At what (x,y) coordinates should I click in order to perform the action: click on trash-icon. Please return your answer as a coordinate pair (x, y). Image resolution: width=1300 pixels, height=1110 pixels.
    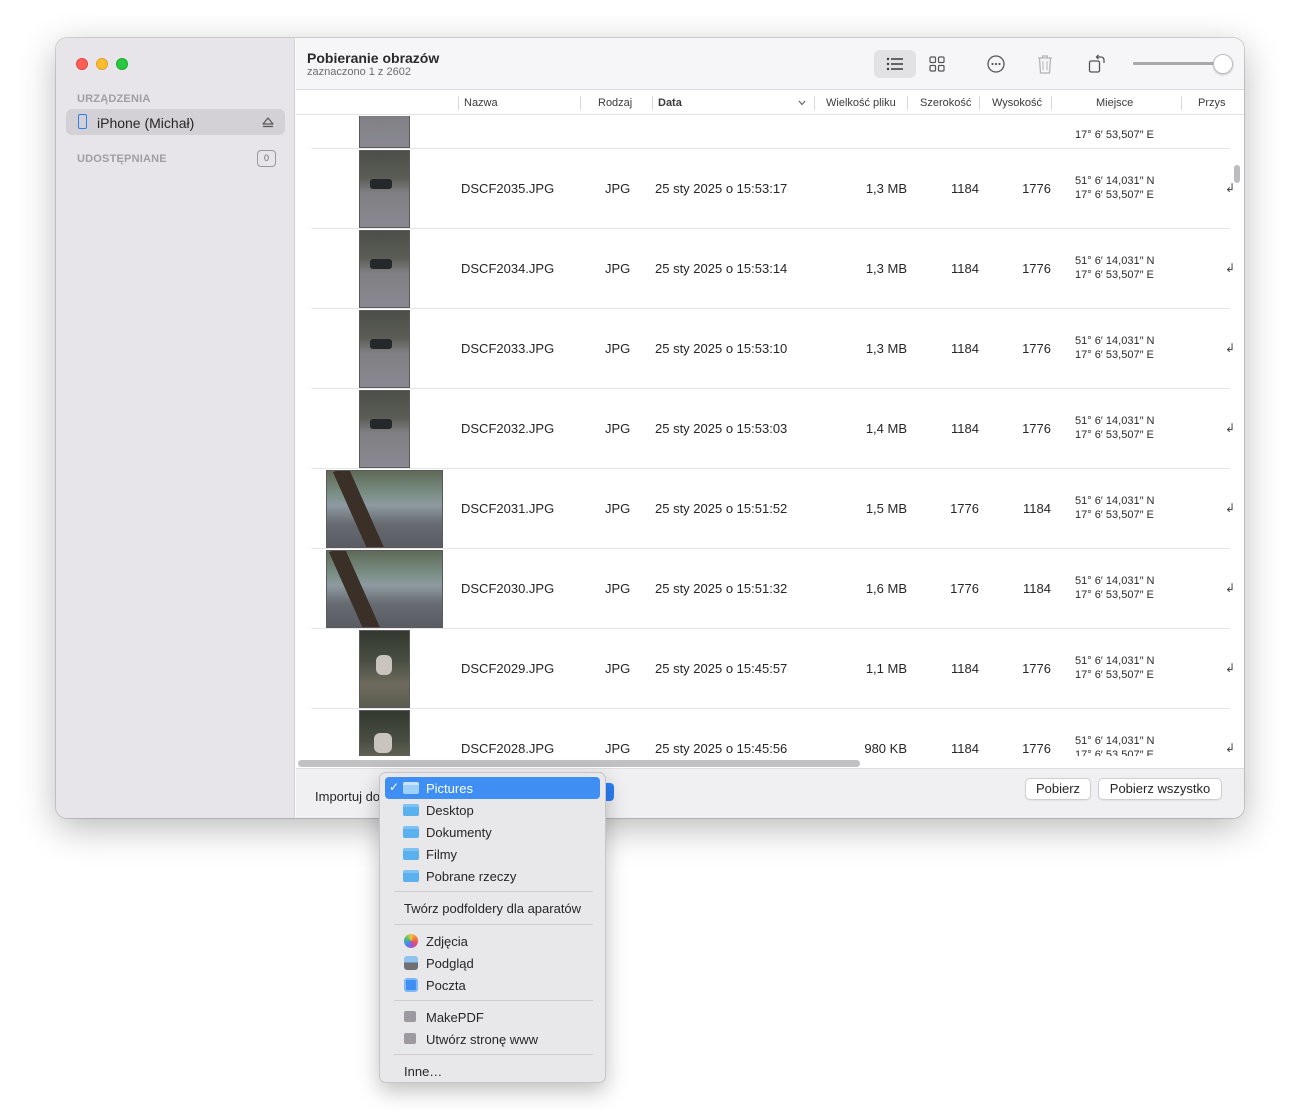
    Looking at the image, I should click on (1045, 64).